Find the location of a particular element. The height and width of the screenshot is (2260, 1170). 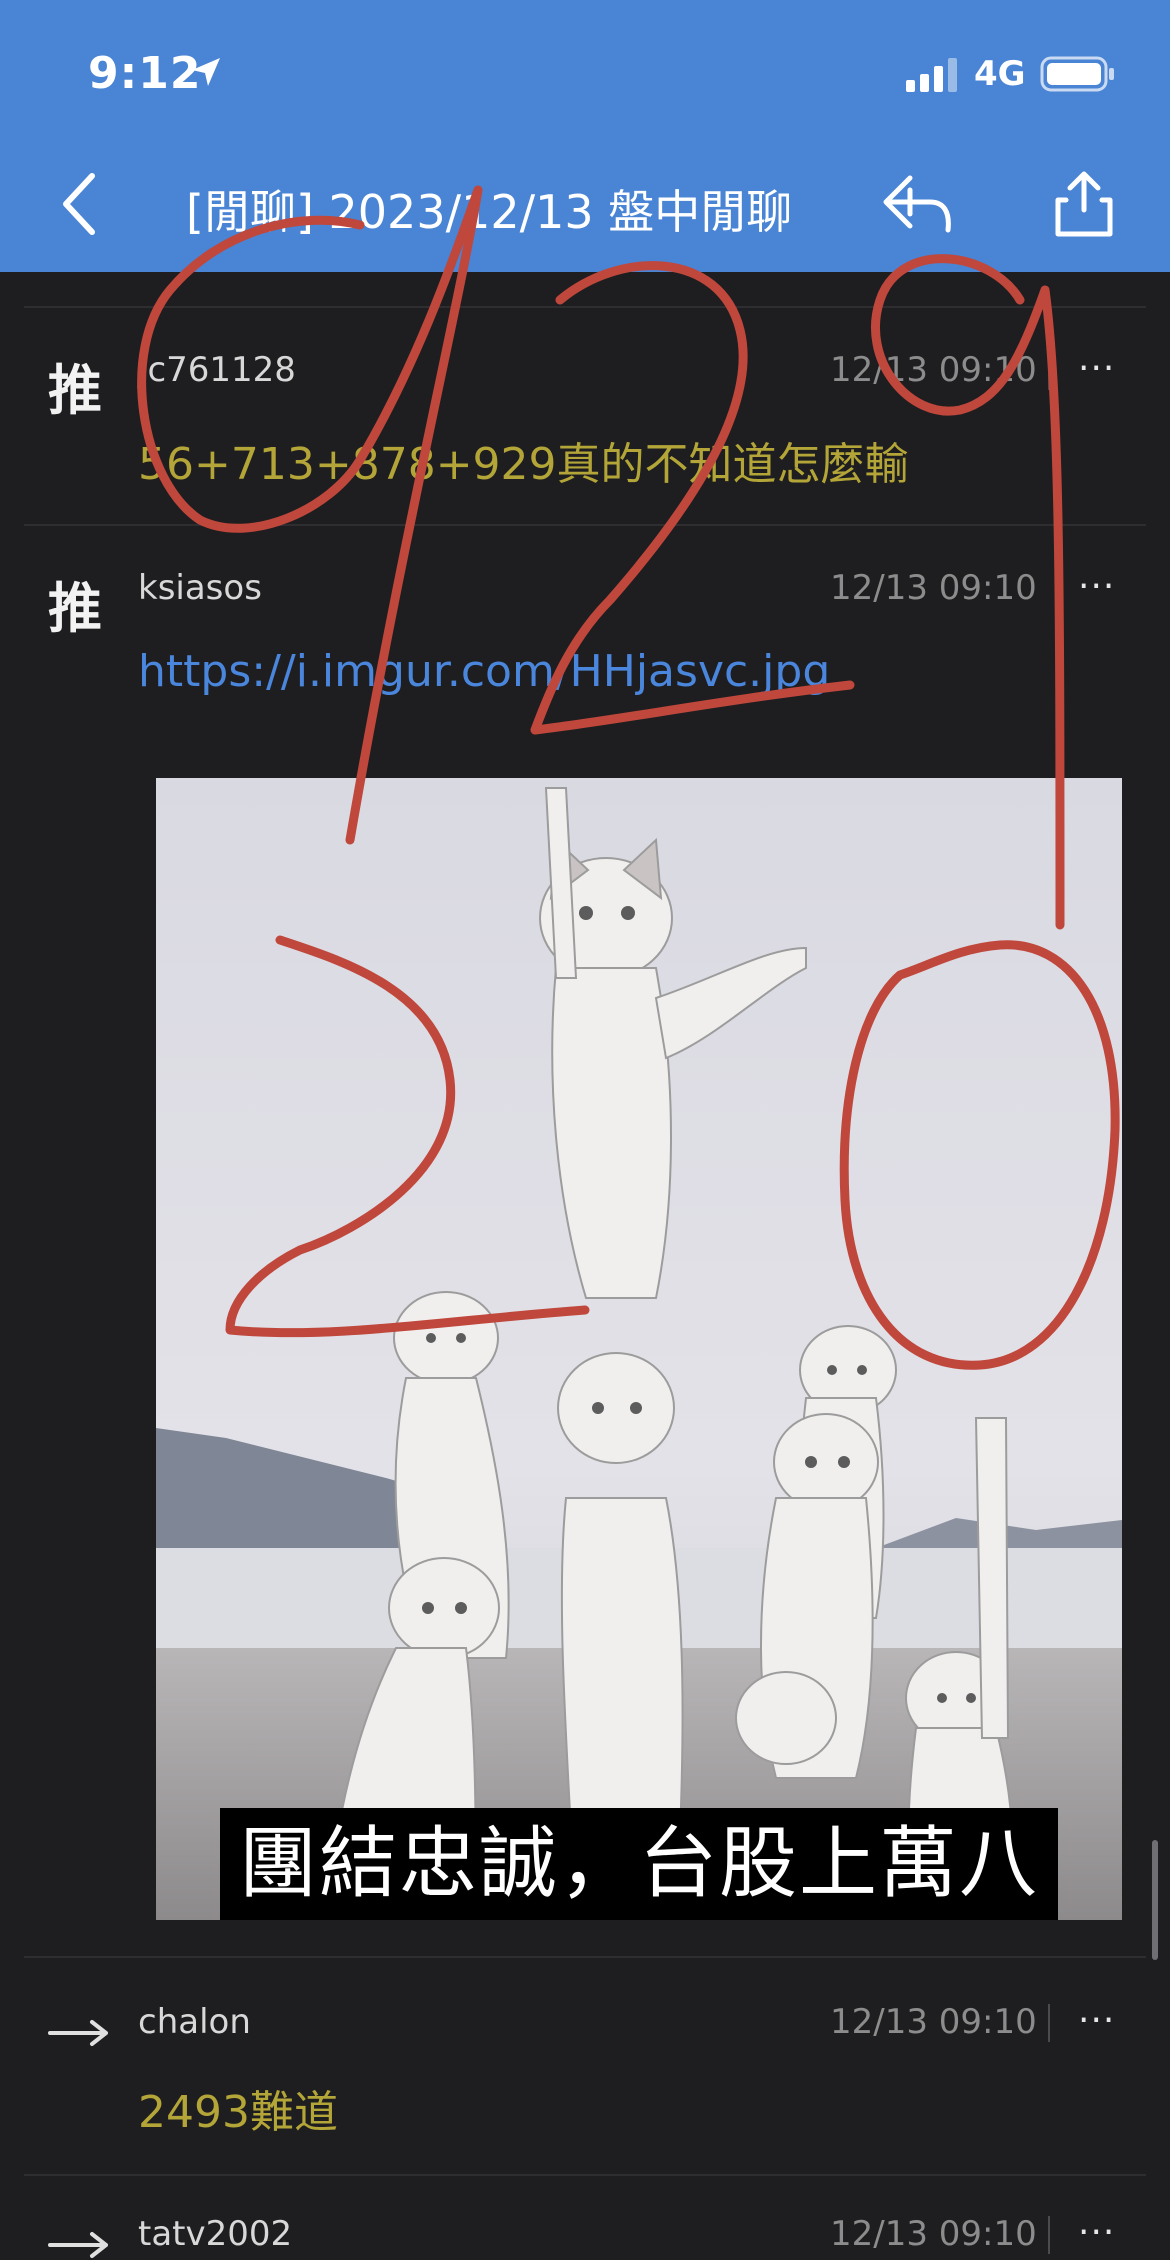

image-caption: 團結忠誠，台股上萬八 is located at coordinates (639, 1864).